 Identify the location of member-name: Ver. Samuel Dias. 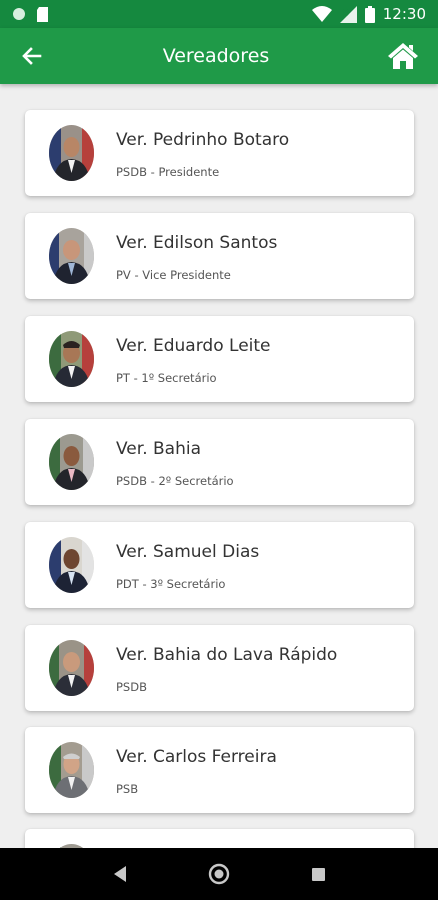
(188, 552).